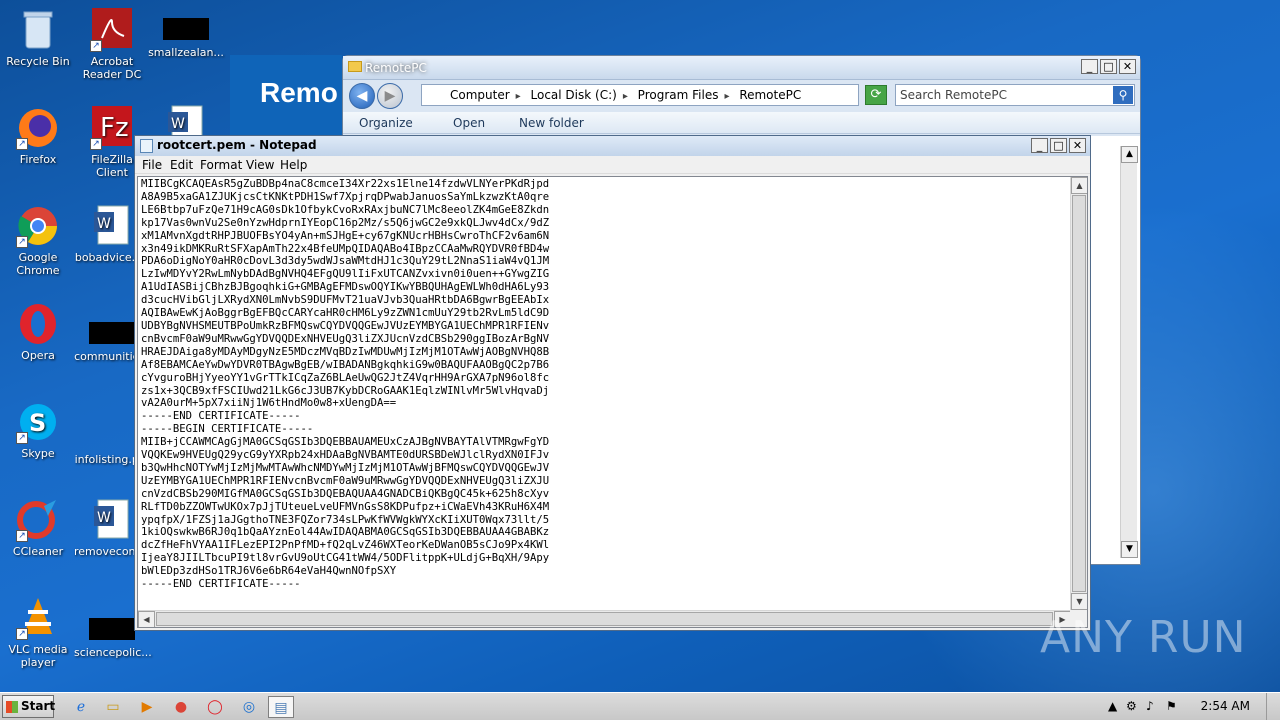 The image size is (1280, 720). Describe the element at coordinates (741, 123) in the screenshot. I see `explorer-toolbar: Organize Open New folder` at that location.